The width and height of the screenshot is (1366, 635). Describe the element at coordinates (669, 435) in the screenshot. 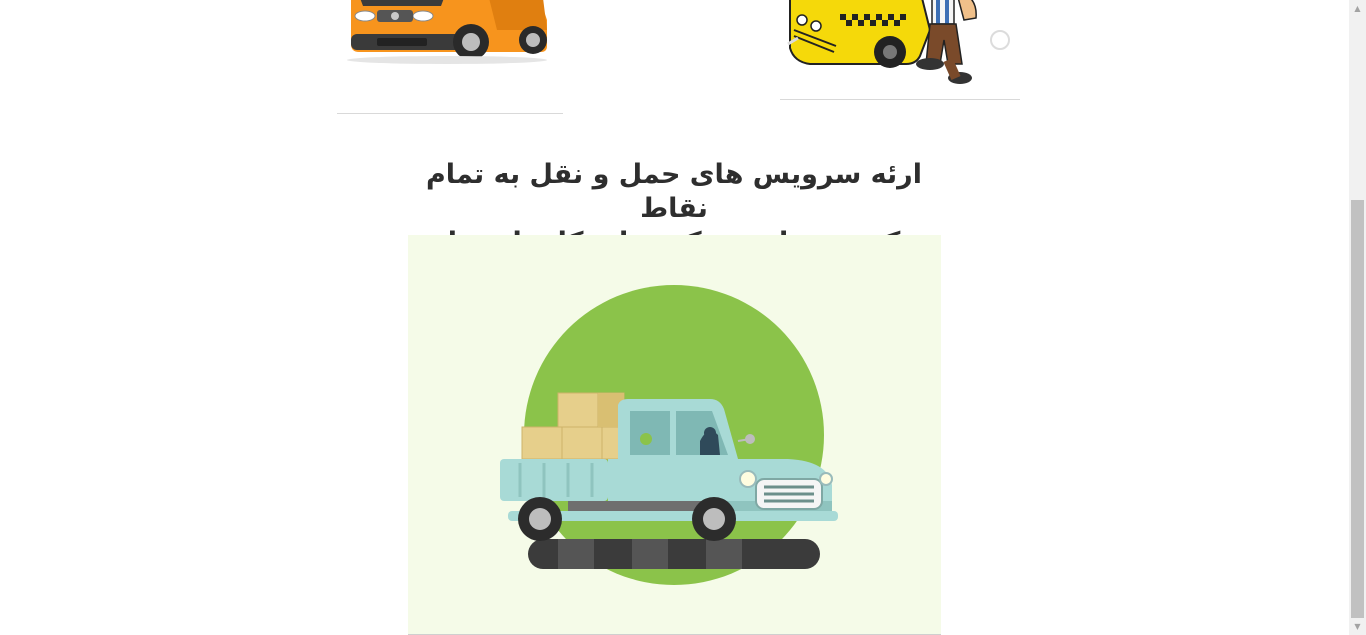

I see `pickup-truck-image` at that location.